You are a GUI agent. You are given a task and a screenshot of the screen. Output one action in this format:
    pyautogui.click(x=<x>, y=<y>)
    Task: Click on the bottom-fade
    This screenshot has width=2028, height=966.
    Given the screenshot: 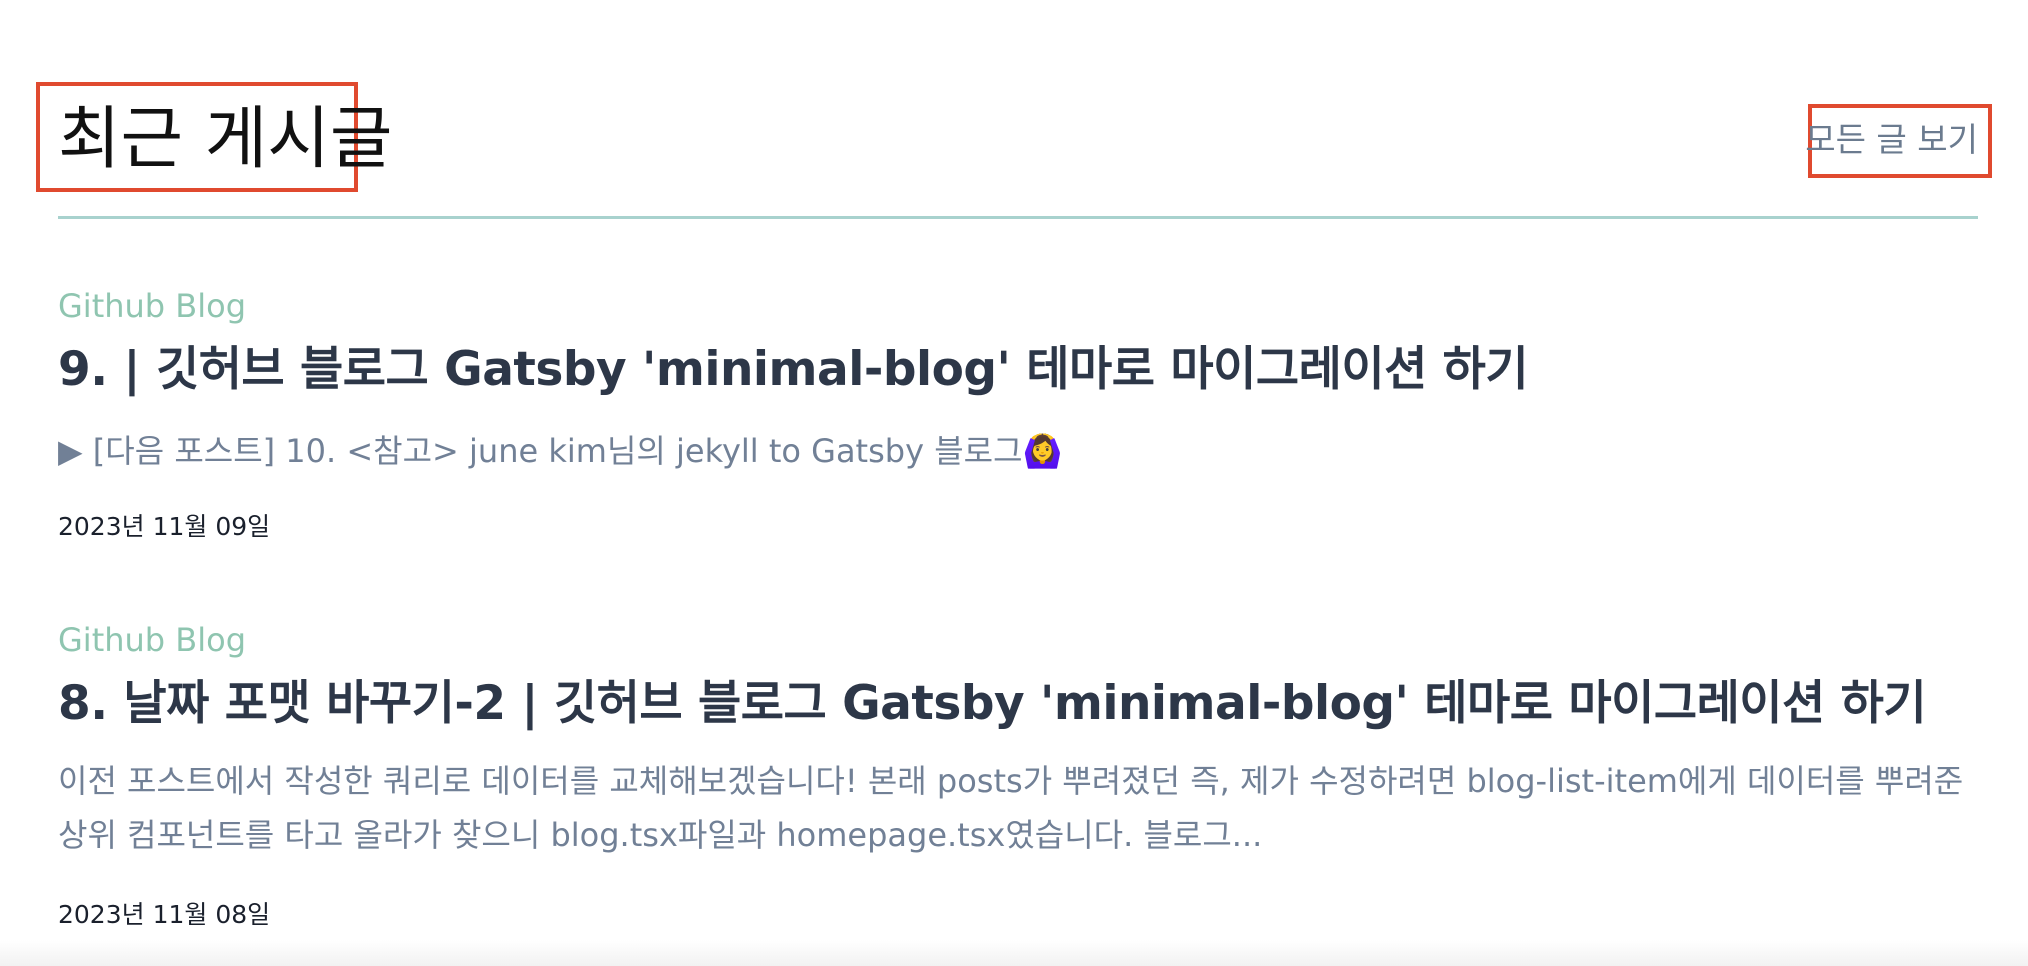 What is the action you would take?
    pyautogui.click(x=1014, y=953)
    